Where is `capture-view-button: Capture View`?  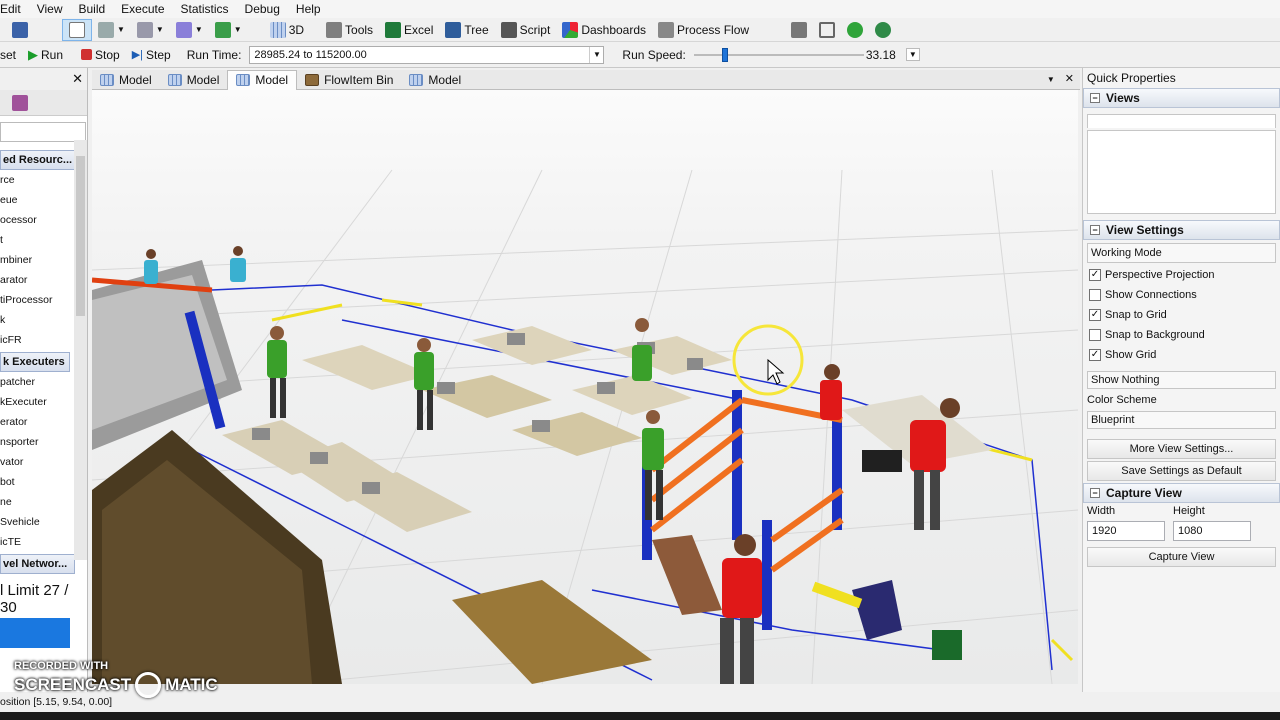
capture-view-button: Capture View is located at coordinates (1181, 557).